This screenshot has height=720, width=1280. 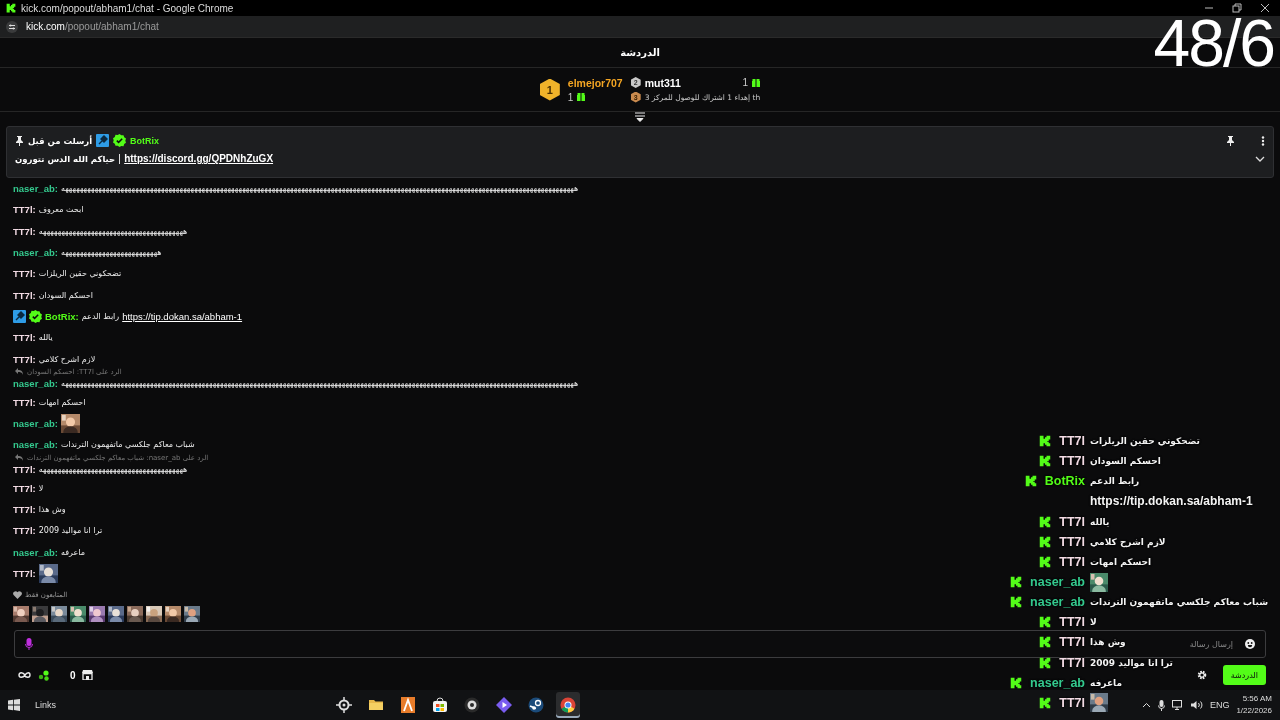 I want to click on link: https://discord.gg/QPDNhZuGX, so click(x=199, y=158).